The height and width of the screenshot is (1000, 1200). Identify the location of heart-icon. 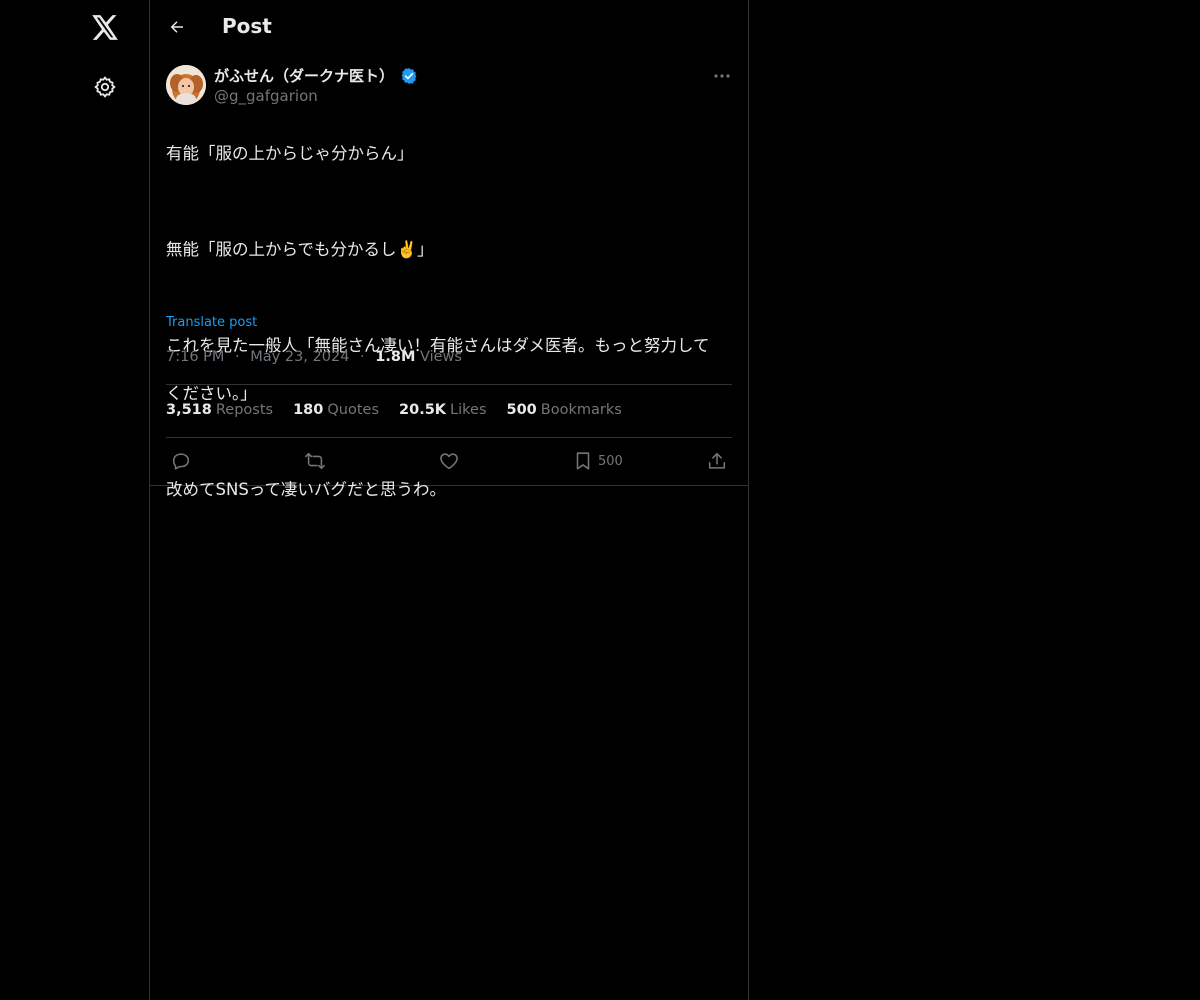
(449, 461).